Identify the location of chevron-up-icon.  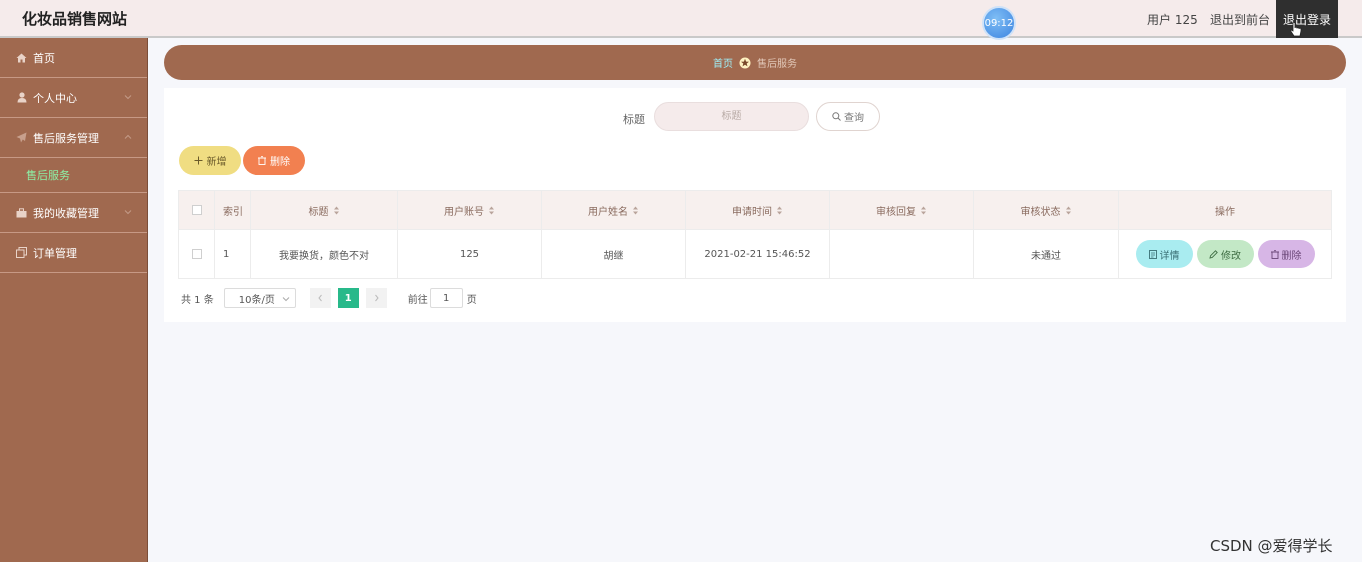
(128, 136).